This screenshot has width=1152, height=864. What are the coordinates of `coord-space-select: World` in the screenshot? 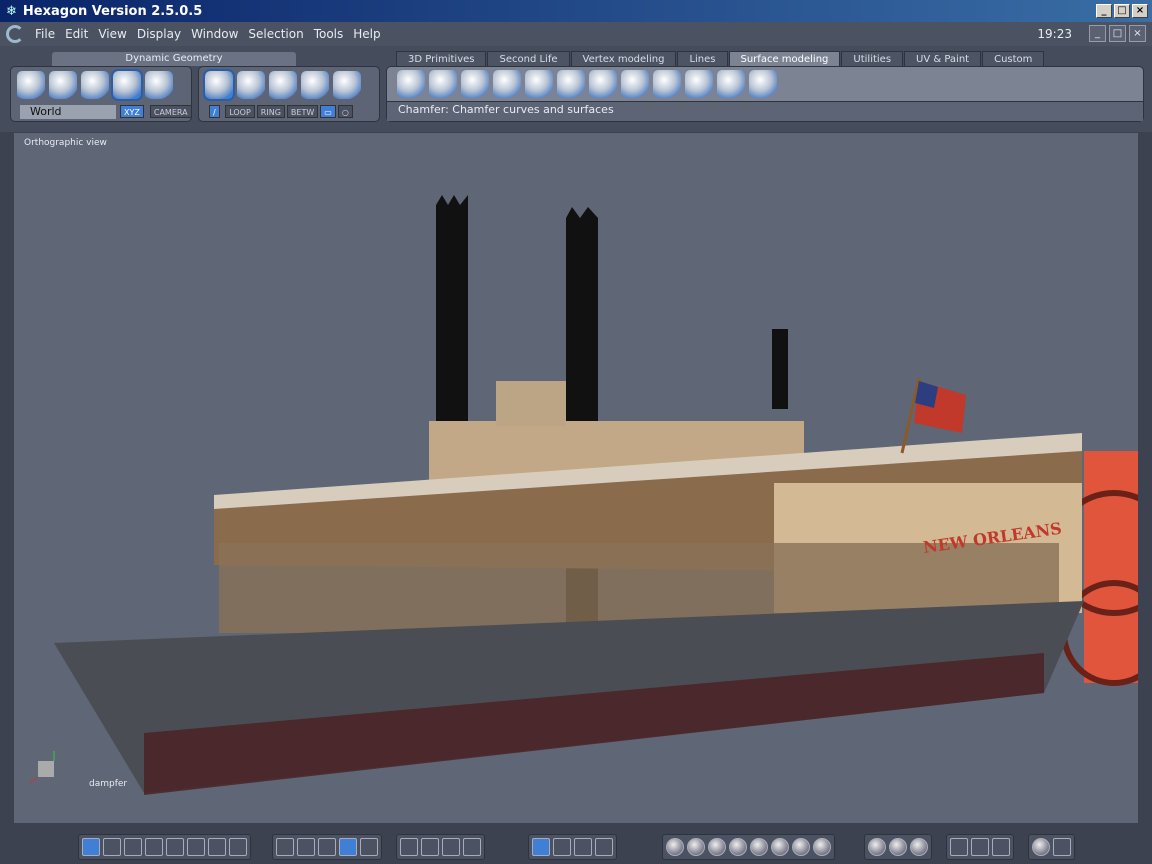 It's located at (68, 112).